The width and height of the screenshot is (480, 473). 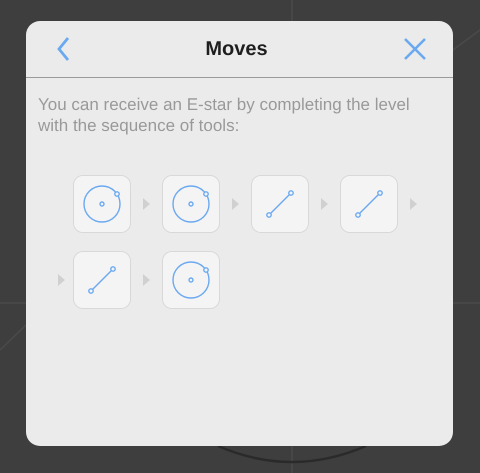 I want to click on back-button, so click(x=63, y=49).